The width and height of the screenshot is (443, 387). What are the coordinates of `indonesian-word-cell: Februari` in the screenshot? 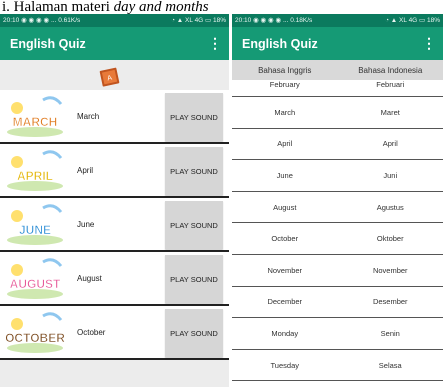 It's located at (390, 84).